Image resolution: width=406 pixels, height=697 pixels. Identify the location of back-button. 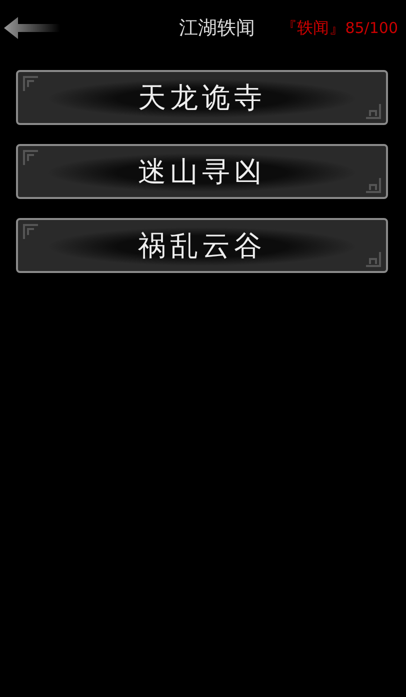
(32, 28).